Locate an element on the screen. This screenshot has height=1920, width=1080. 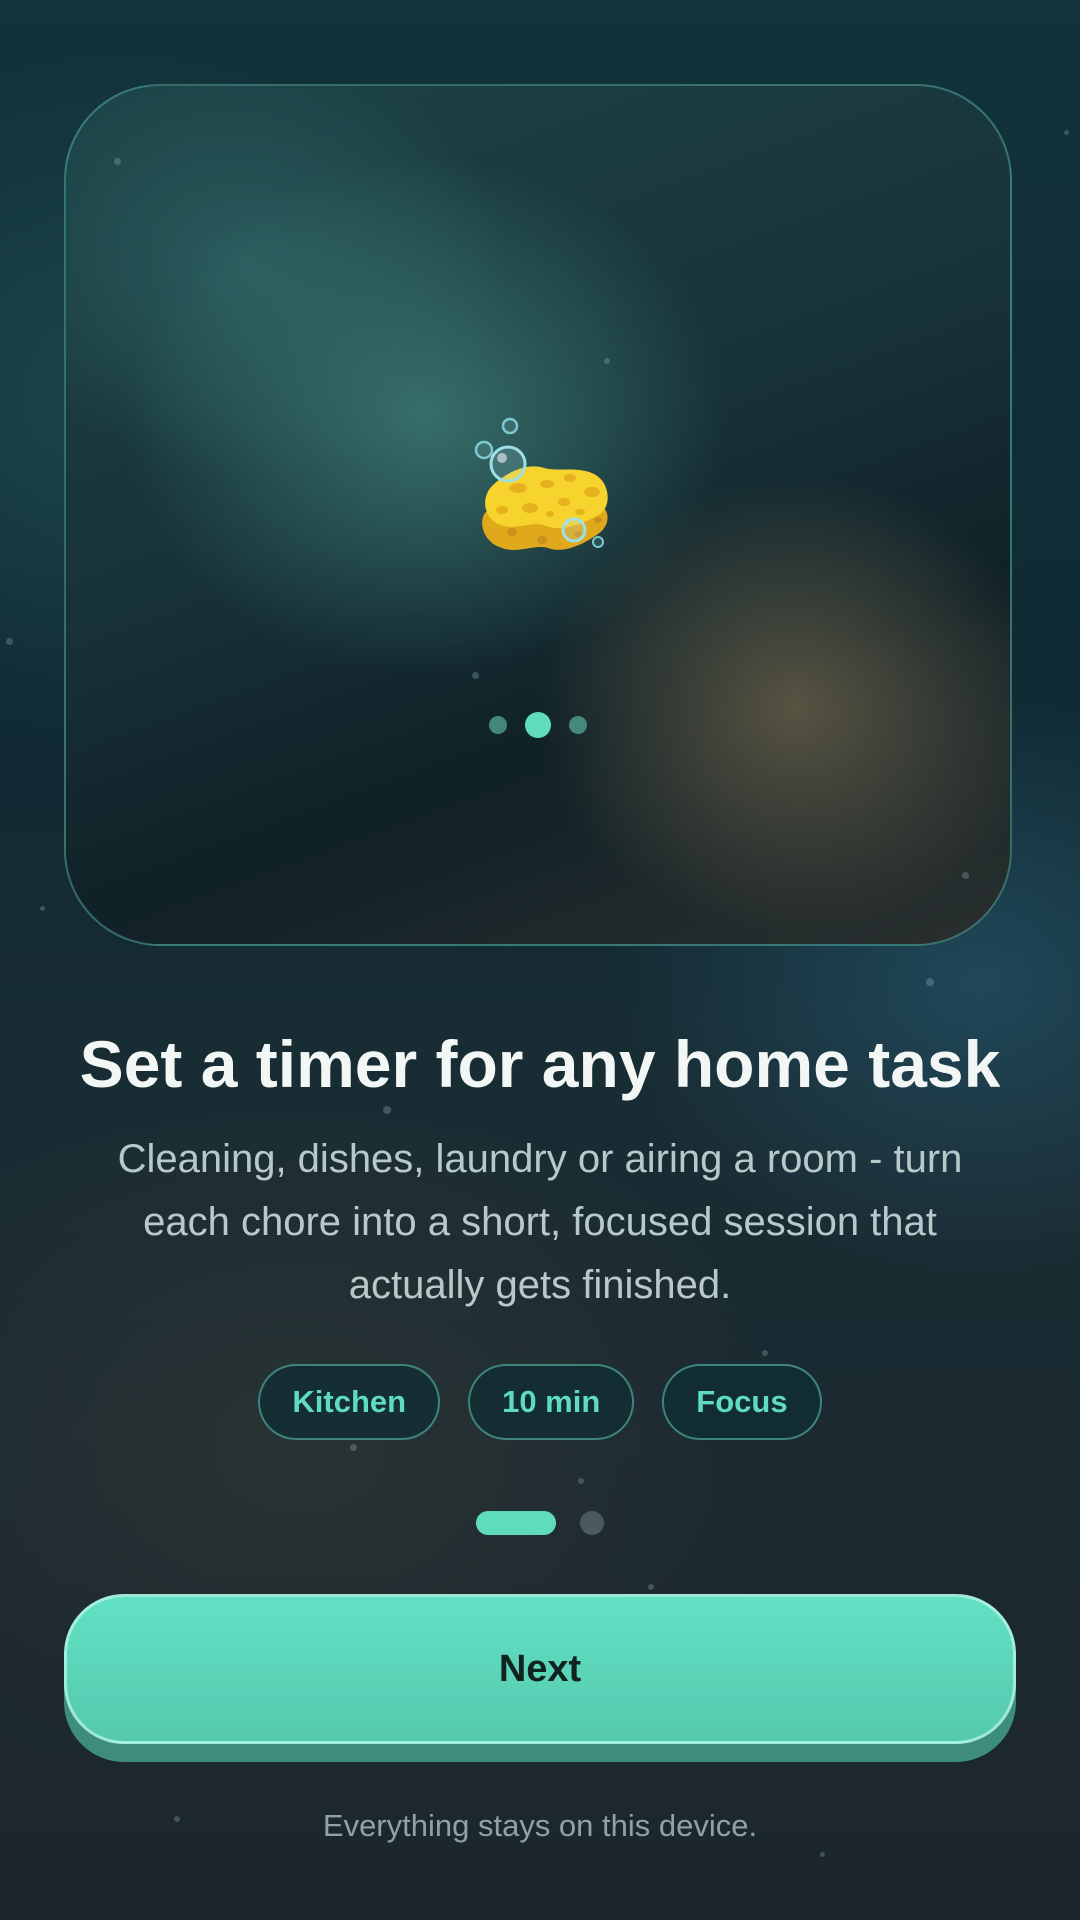
sponge-icon is located at coordinates (541, 483).